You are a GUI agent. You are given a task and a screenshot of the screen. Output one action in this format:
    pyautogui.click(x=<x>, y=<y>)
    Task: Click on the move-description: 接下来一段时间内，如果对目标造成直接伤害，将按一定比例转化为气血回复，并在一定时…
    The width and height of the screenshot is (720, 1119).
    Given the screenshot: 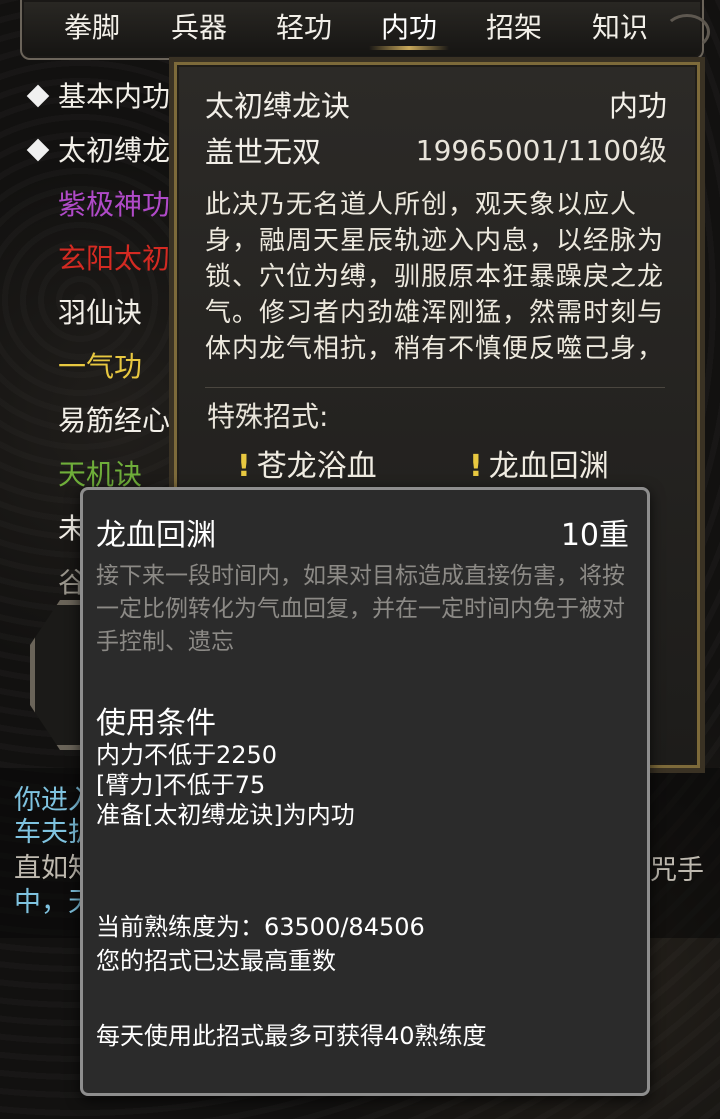 What is the action you would take?
    pyautogui.click(x=360, y=609)
    